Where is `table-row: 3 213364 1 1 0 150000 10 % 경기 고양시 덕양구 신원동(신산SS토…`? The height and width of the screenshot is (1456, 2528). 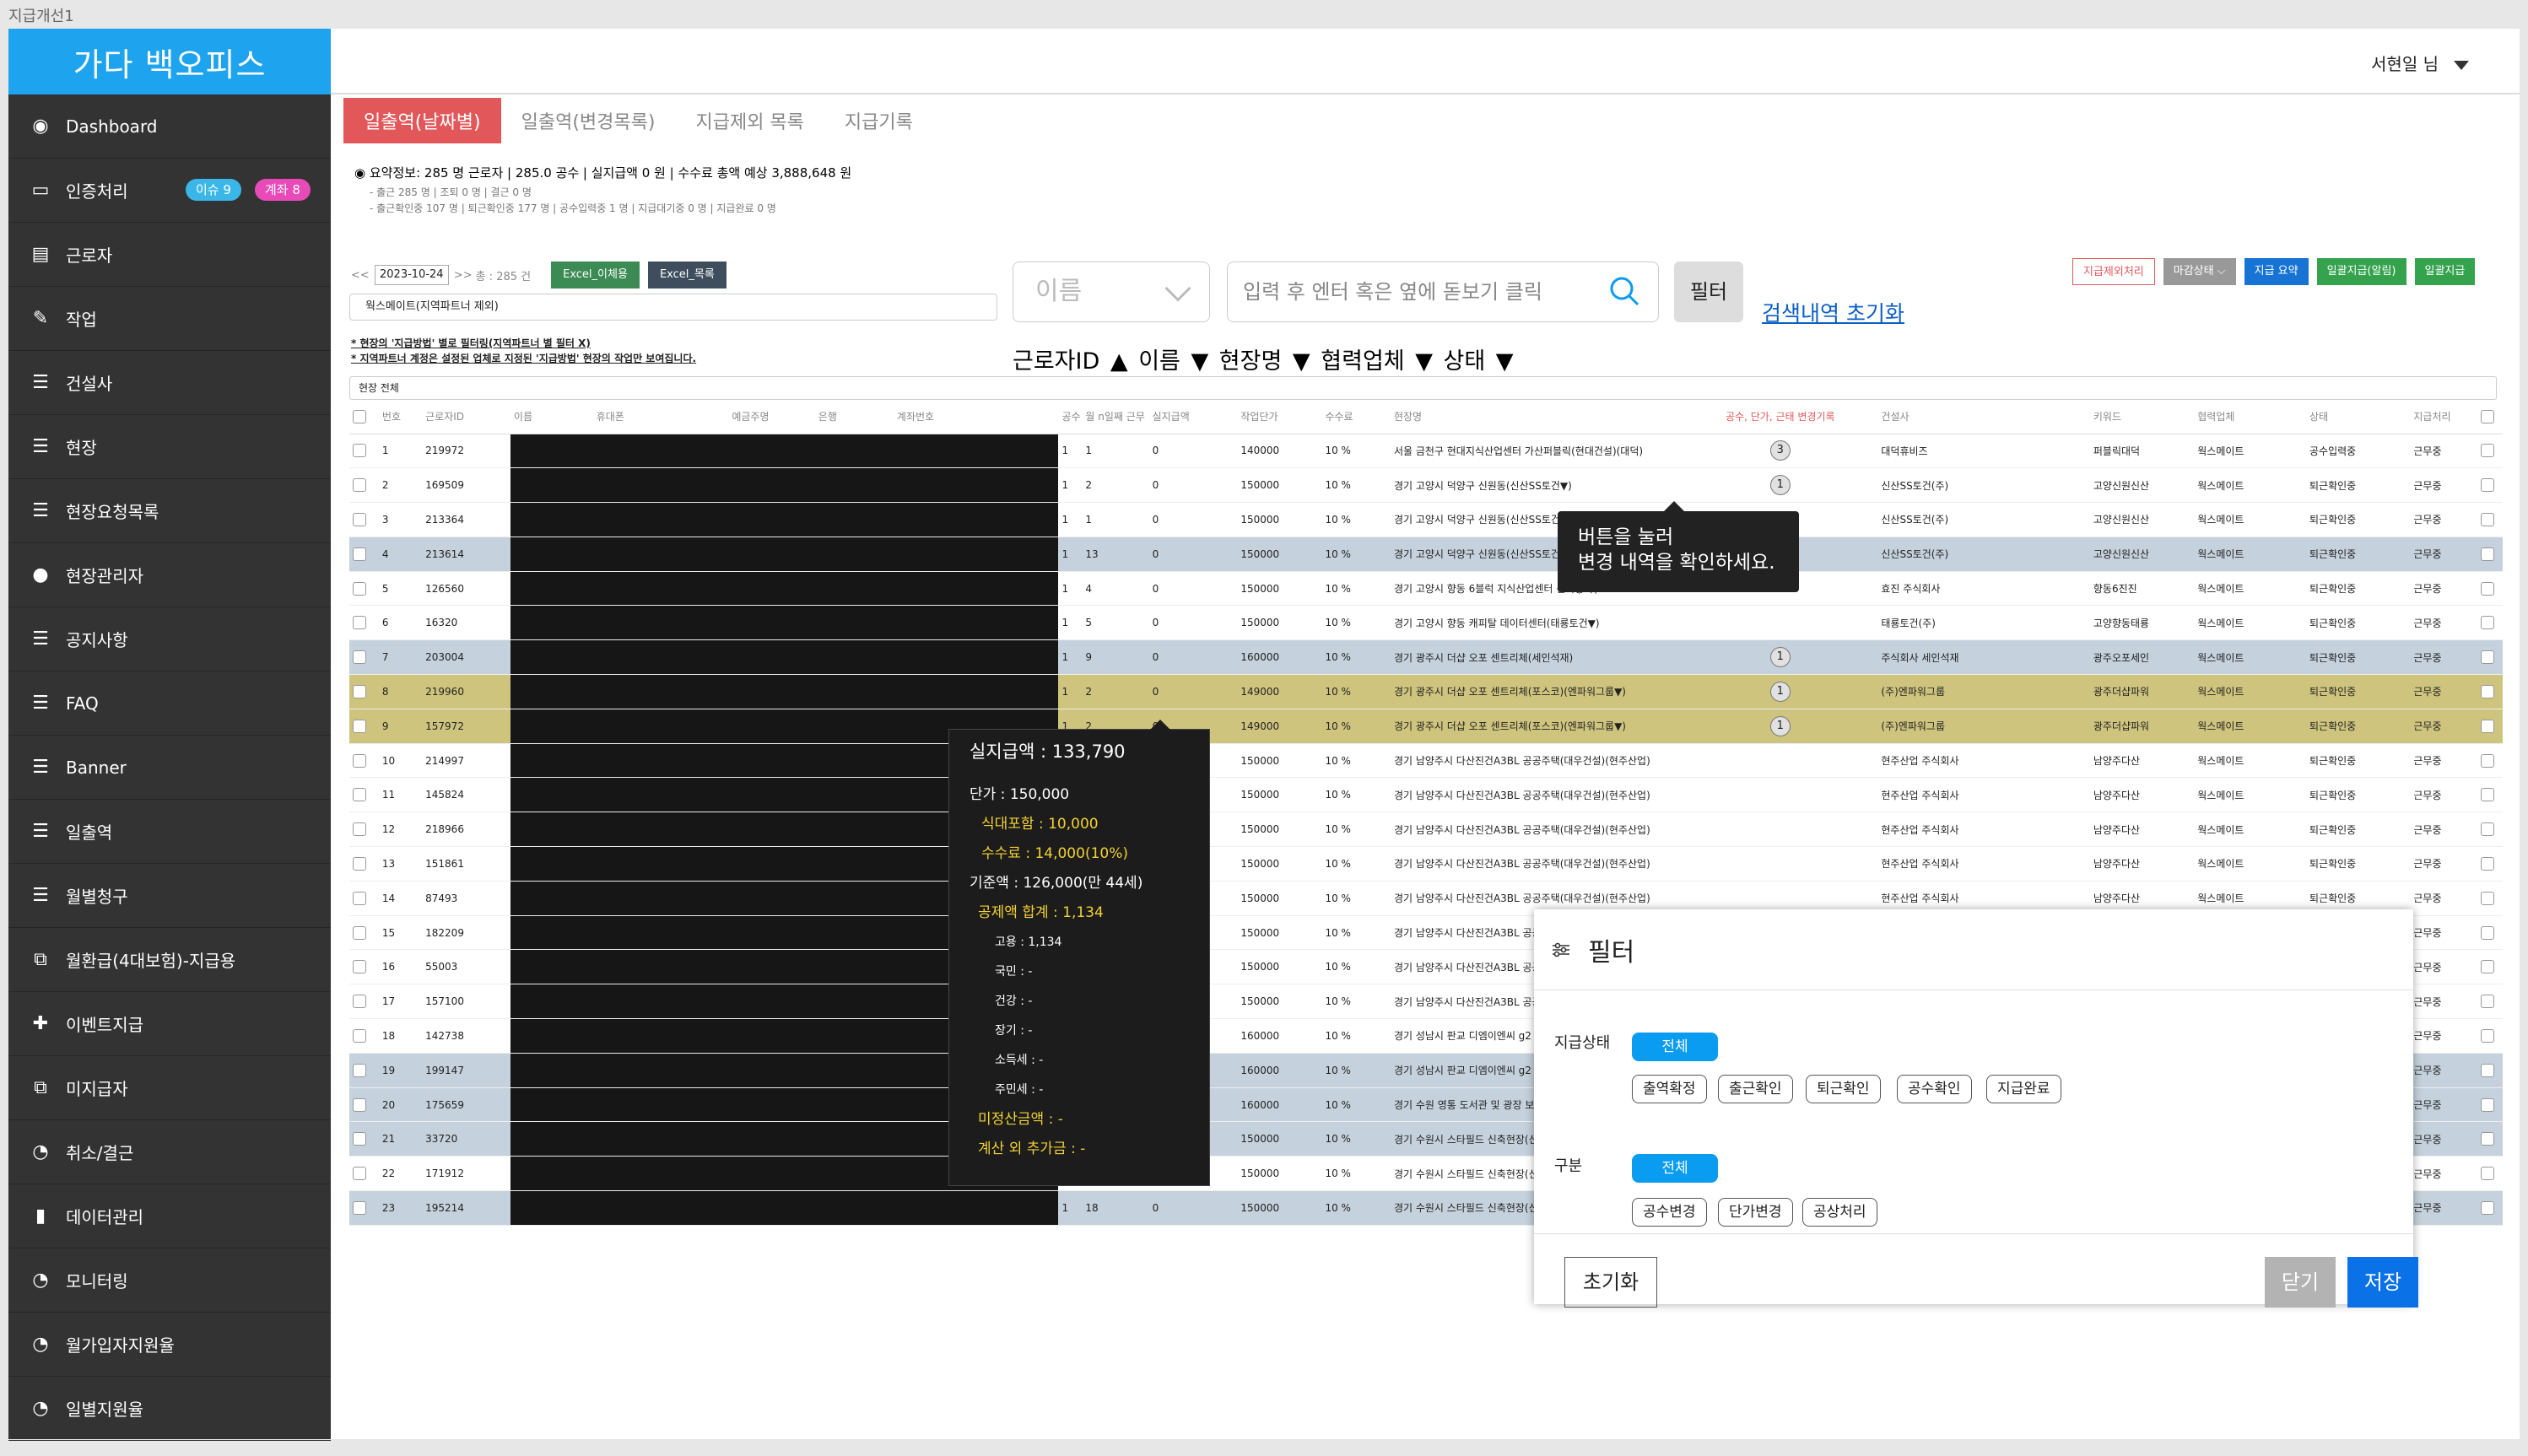 table-row: 3 213364 1 1 0 150000 10 % 경기 고양시 덕양구 신원동(신산SS토… is located at coordinates (1426, 519).